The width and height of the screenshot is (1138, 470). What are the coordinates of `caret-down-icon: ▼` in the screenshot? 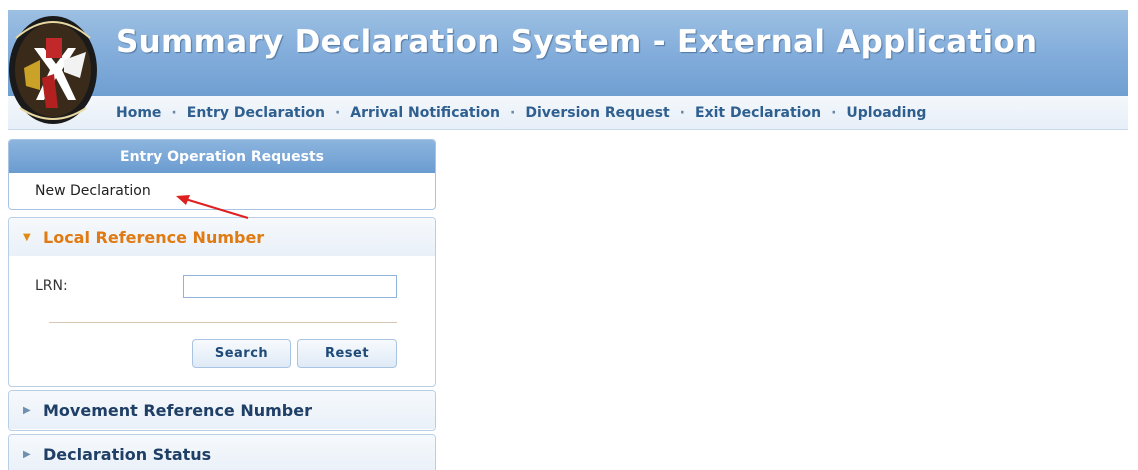 It's located at (27, 237).